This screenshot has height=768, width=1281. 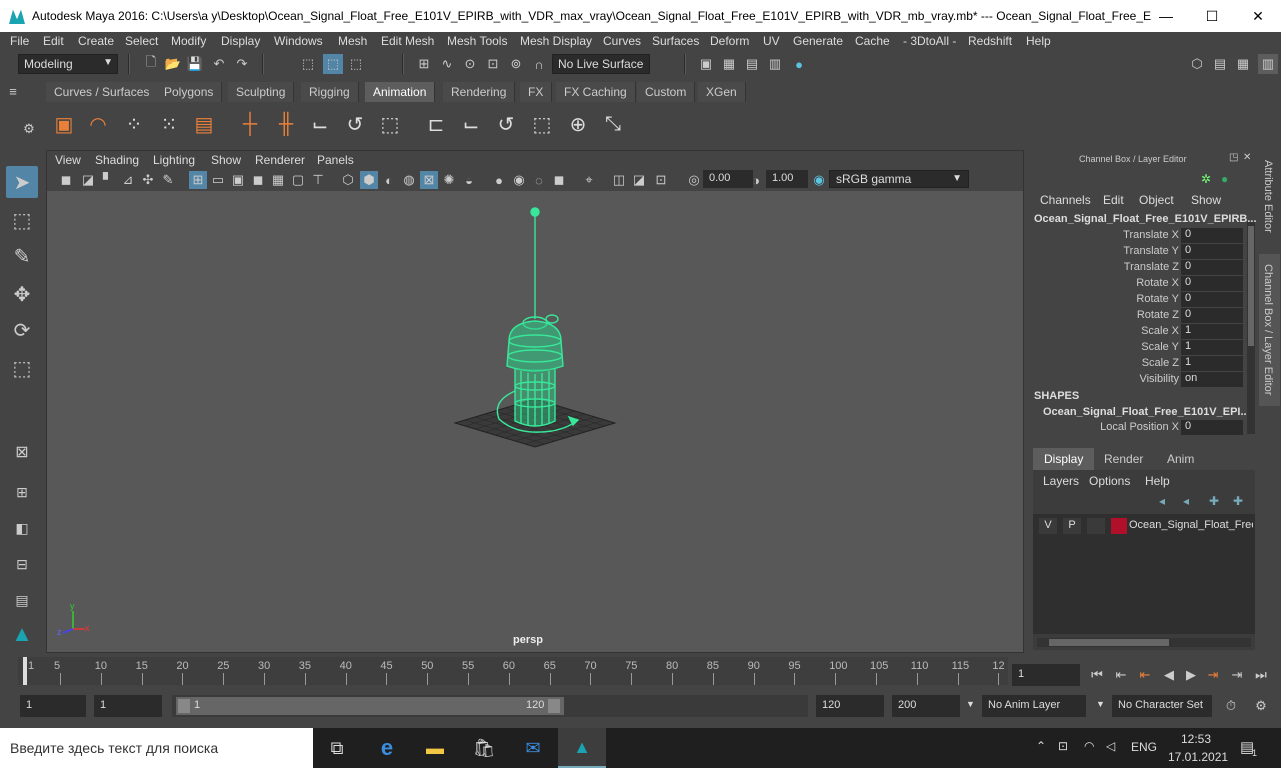 What do you see at coordinates (1061, 481) in the screenshot?
I see `layer-menu-layers: Layers` at bounding box center [1061, 481].